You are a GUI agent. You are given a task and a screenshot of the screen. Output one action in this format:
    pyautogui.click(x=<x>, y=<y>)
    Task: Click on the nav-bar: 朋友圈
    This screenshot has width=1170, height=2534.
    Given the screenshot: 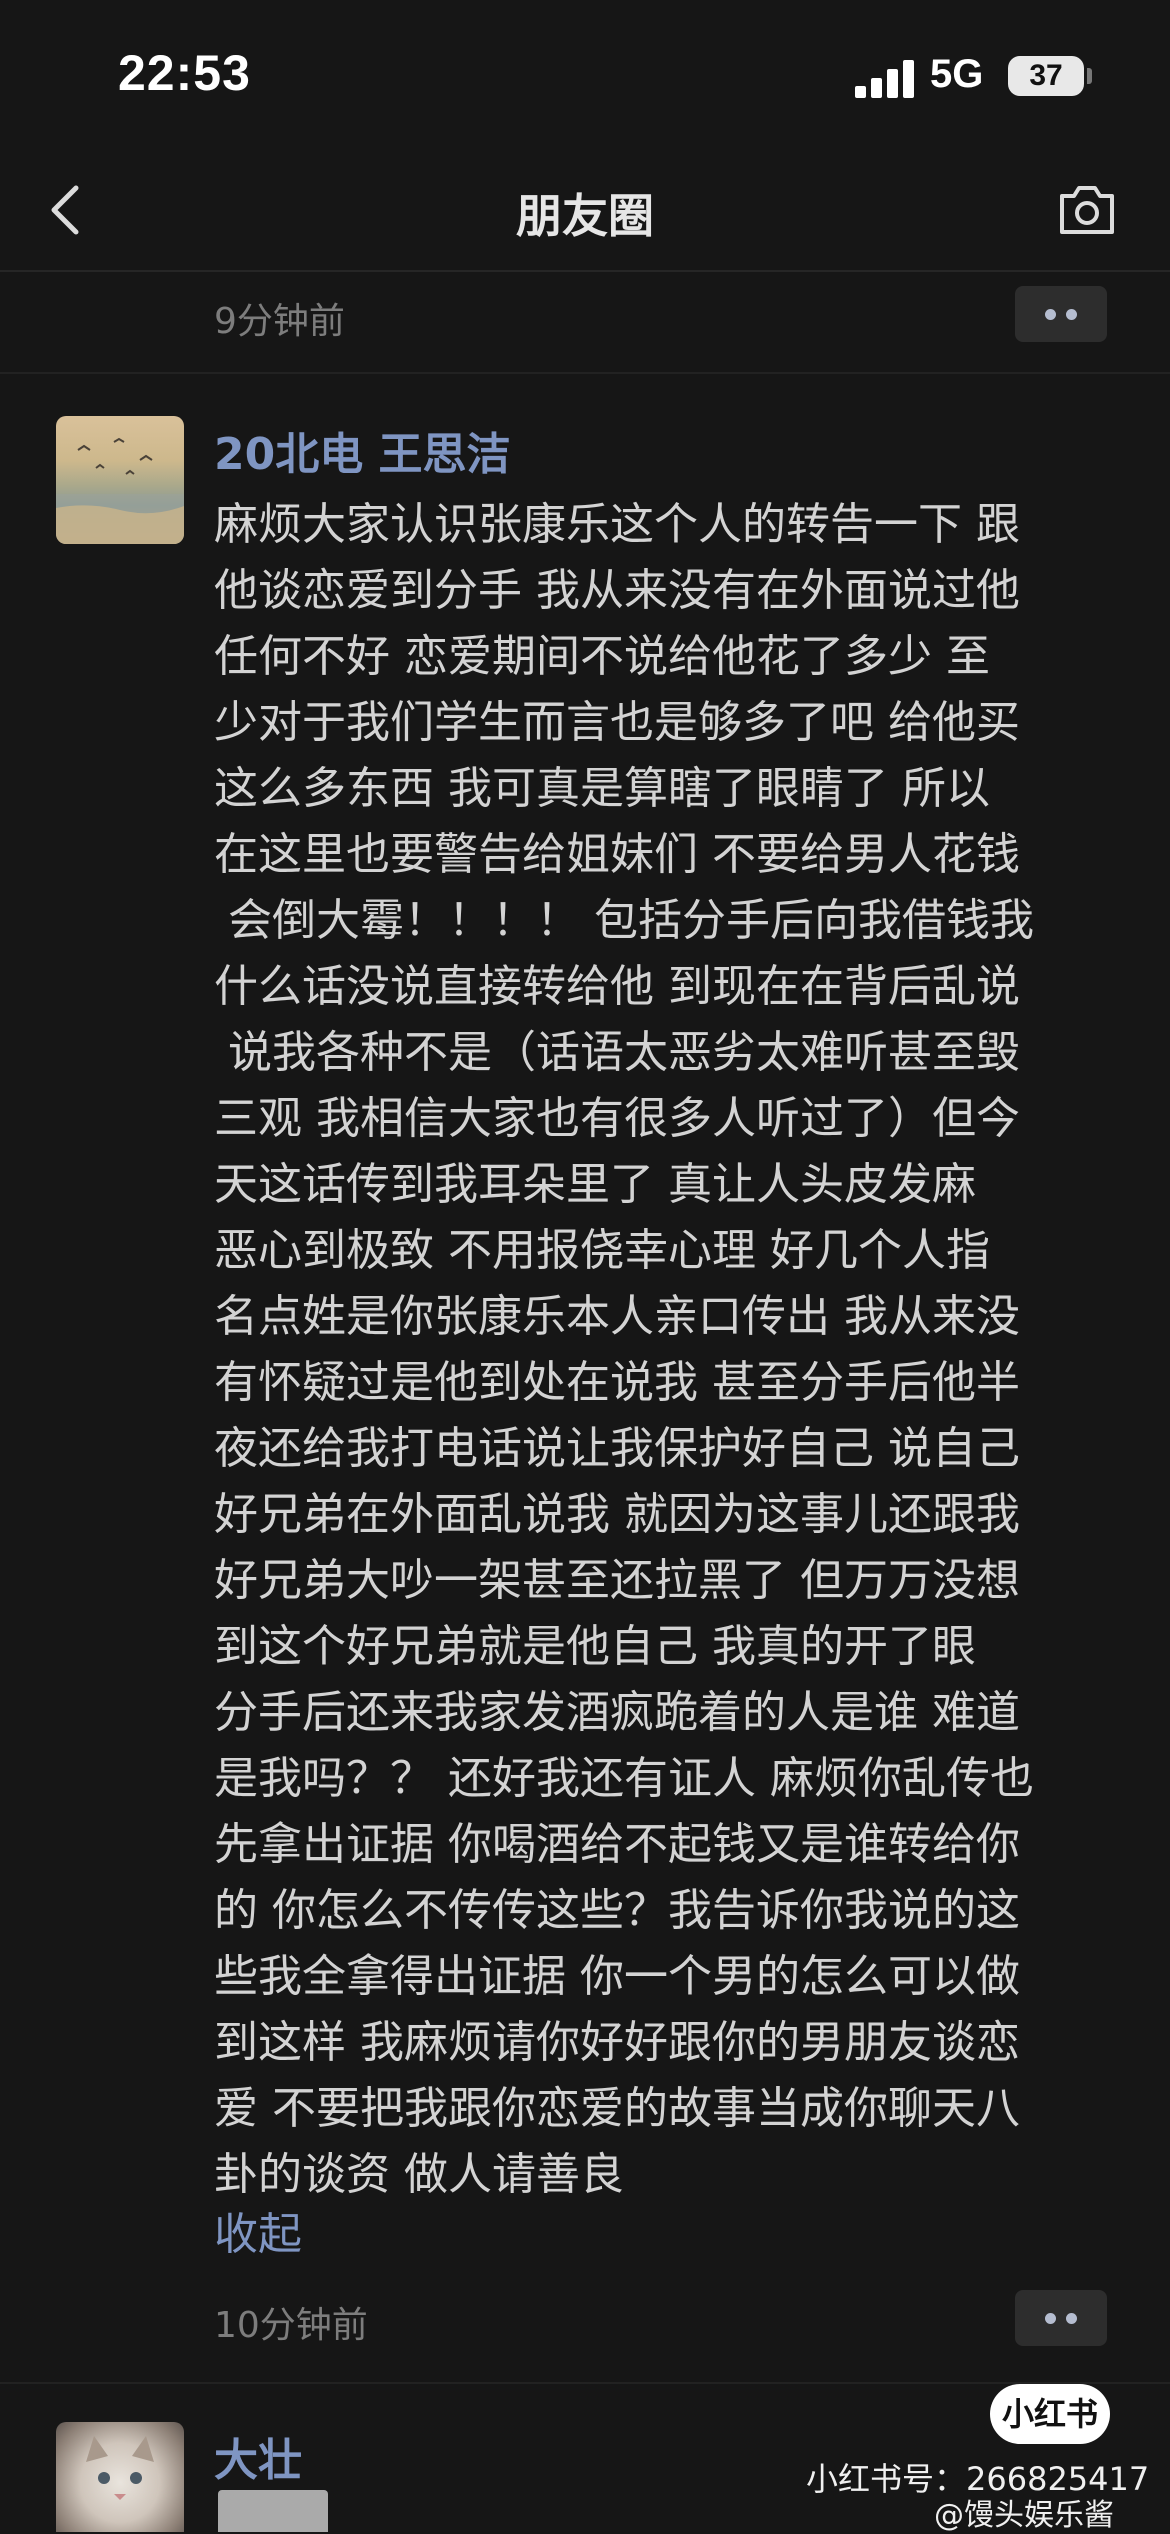 What is the action you would take?
    pyautogui.click(x=585, y=210)
    